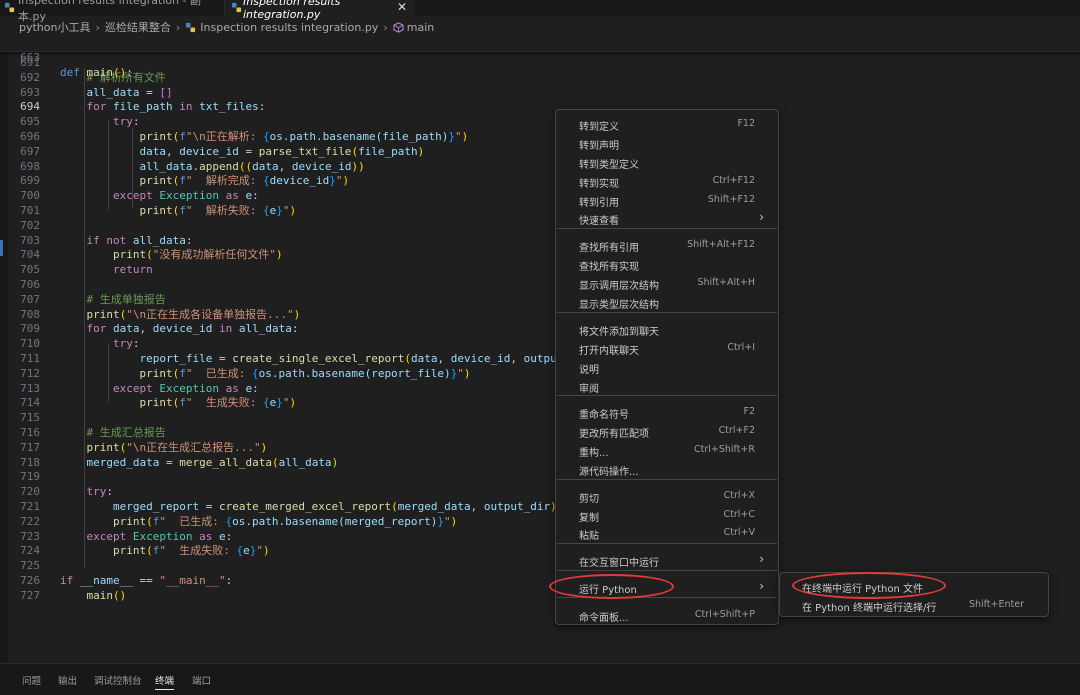 This screenshot has height=695, width=1080. What do you see at coordinates (667, 245) in the screenshot?
I see `menu-item-6: 查找所有引用 Shift+Alt+F12` at bounding box center [667, 245].